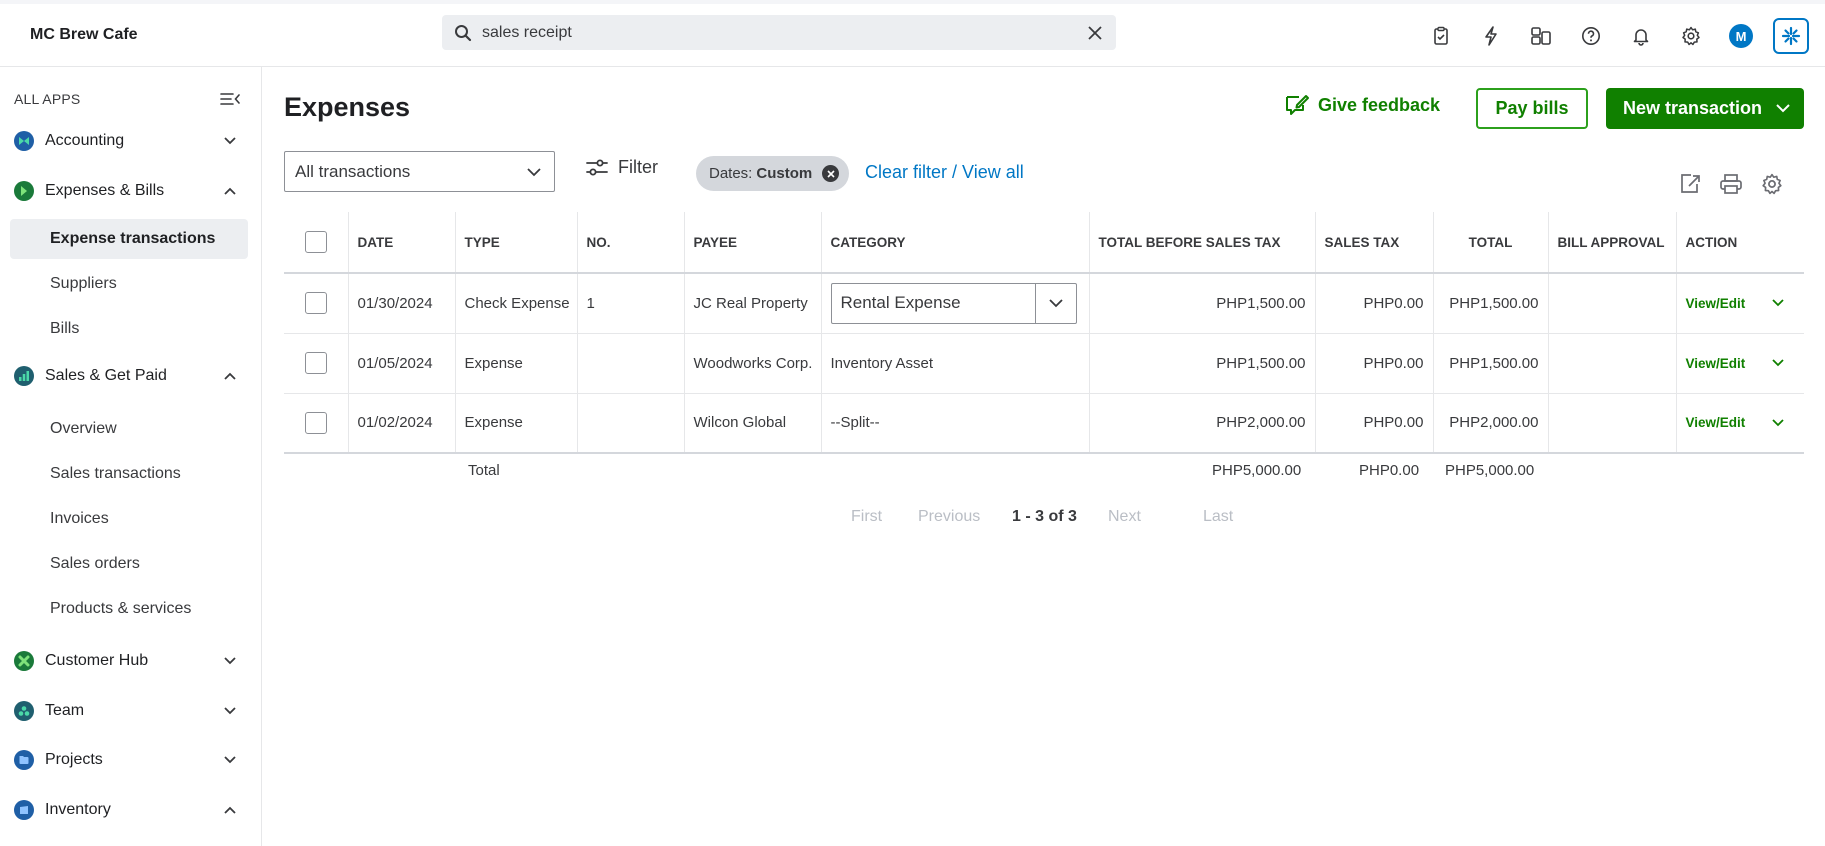 Image resolution: width=1825 pixels, height=846 pixels. What do you see at coordinates (955, 423) in the screenshot?
I see `cell-category: --Split--` at bounding box center [955, 423].